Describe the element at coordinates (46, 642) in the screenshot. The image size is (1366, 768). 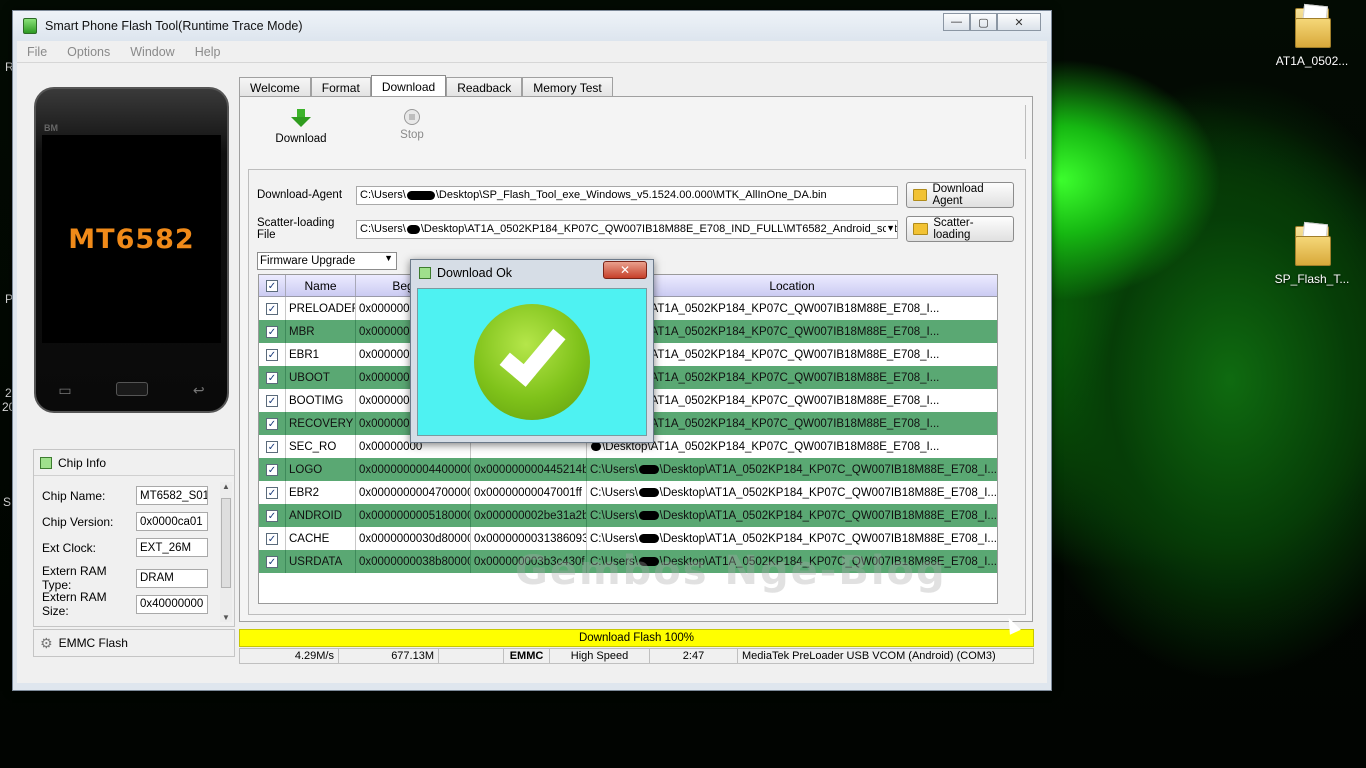
I see `gear-icon: ⚙` at that location.